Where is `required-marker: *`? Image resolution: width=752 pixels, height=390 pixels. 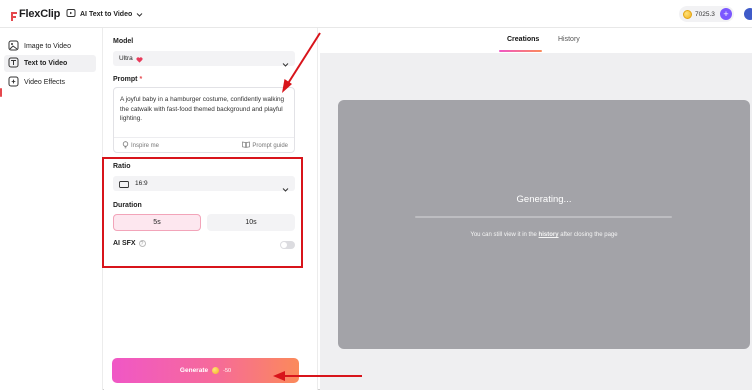 required-marker: * is located at coordinates (141, 79).